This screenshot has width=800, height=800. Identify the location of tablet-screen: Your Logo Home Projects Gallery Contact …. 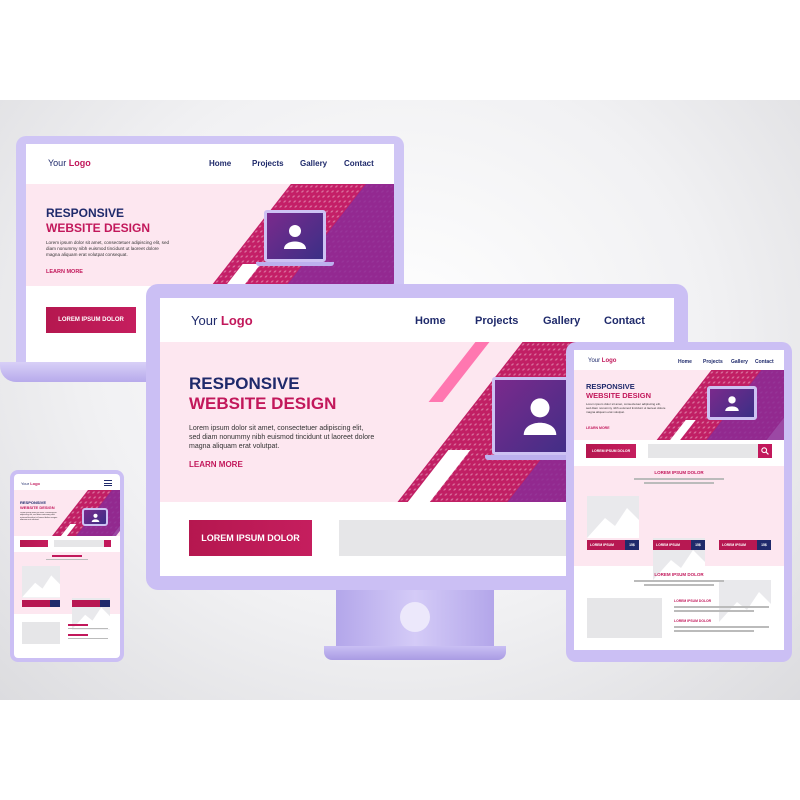
(679, 500).